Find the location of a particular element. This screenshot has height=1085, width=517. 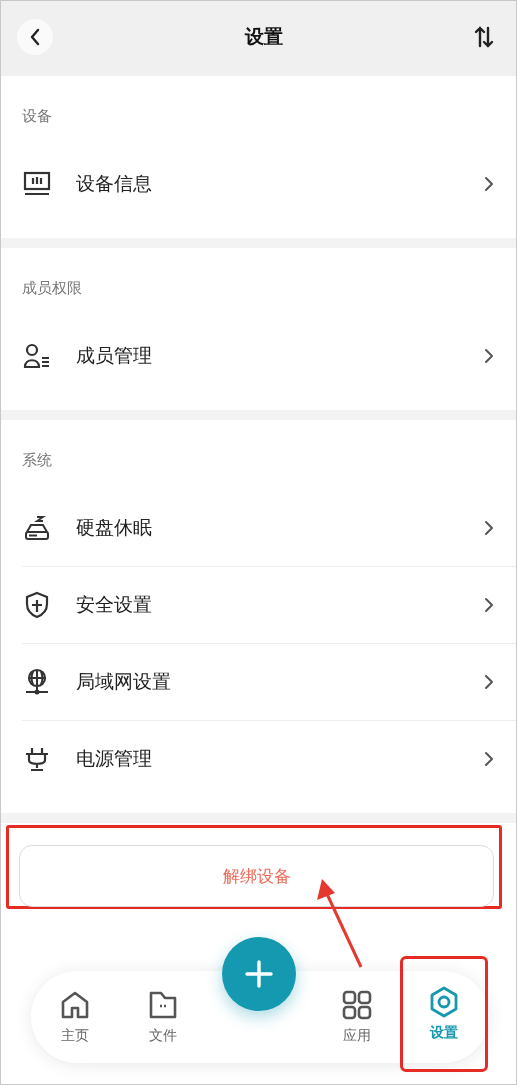

settings-row: 电源管理 is located at coordinates (269, 758).